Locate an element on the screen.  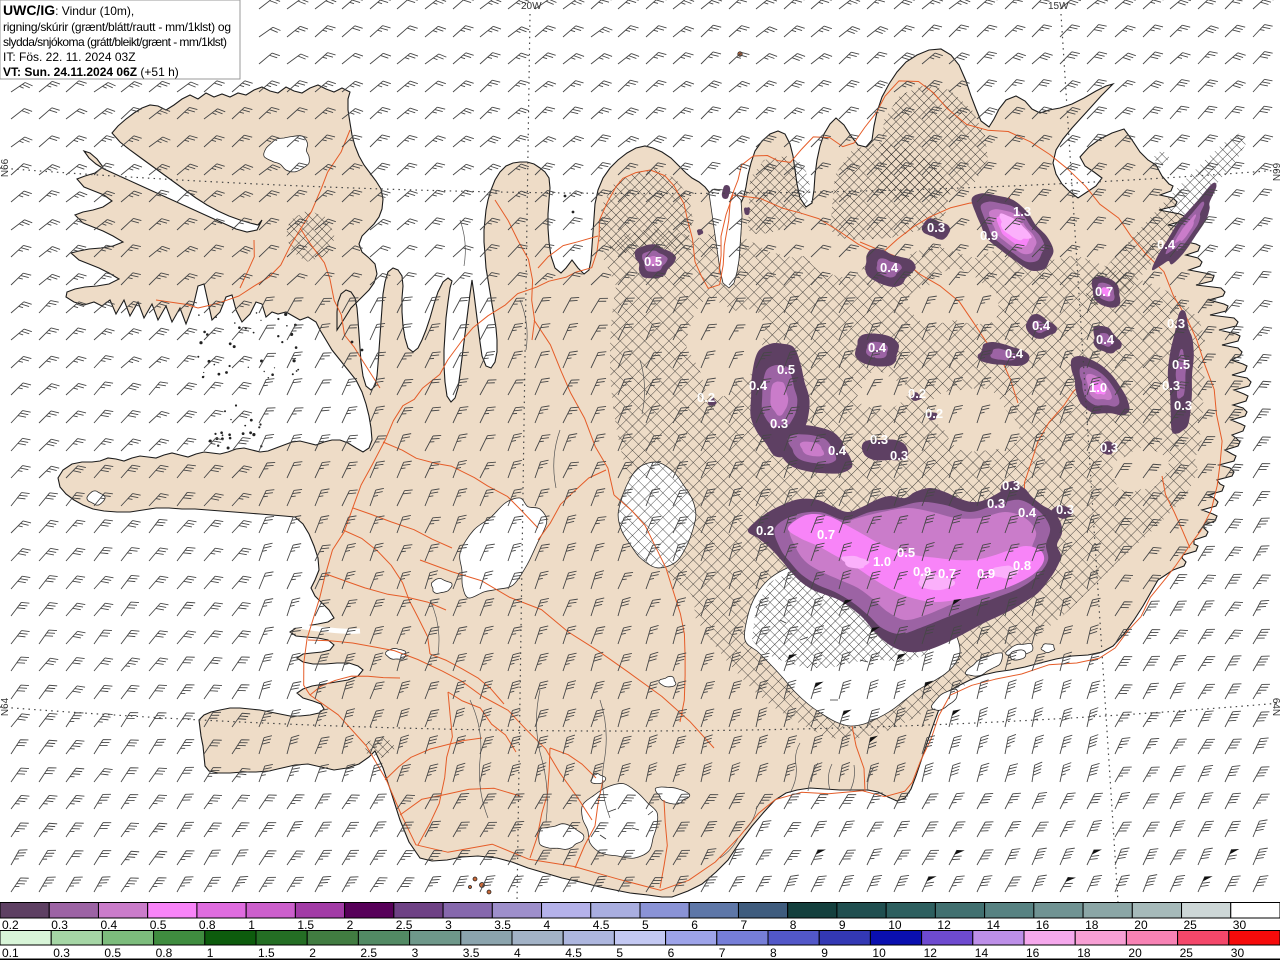
svg-text: 20W is located at coordinates (531, 6).